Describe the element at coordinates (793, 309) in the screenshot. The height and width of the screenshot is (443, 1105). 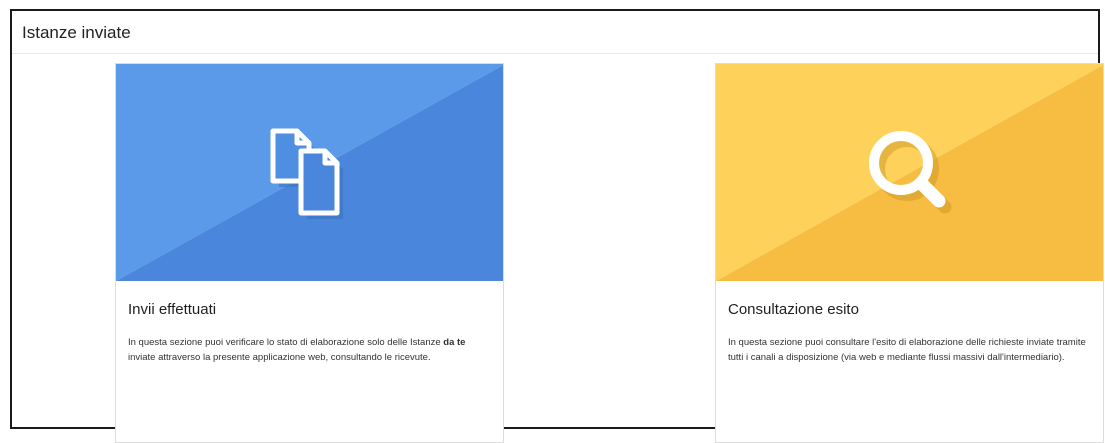
I see `card-title: Consultazione esito` at that location.